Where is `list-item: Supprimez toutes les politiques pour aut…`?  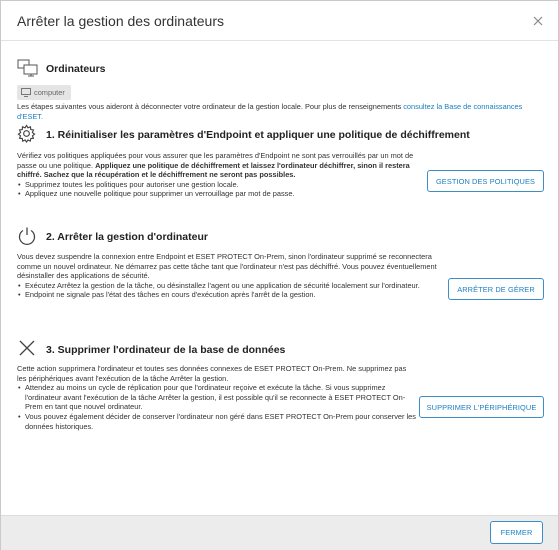 list-item: Supprimez toutes les politiques pour aut… is located at coordinates (222, 185).